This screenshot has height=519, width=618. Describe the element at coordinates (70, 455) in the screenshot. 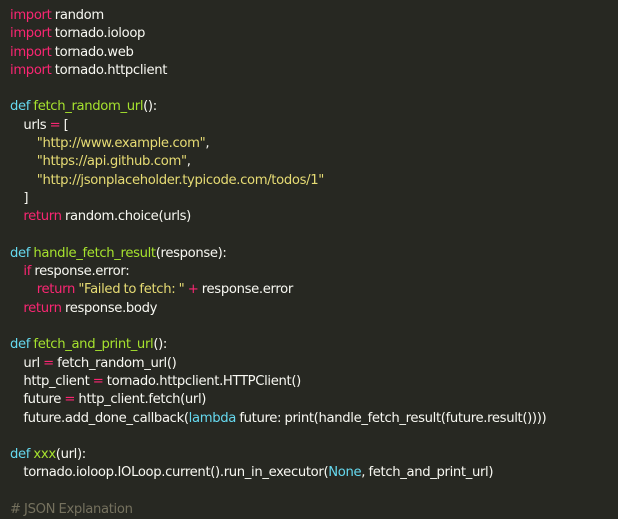

I see `code-token-punct: (url):` at that location.